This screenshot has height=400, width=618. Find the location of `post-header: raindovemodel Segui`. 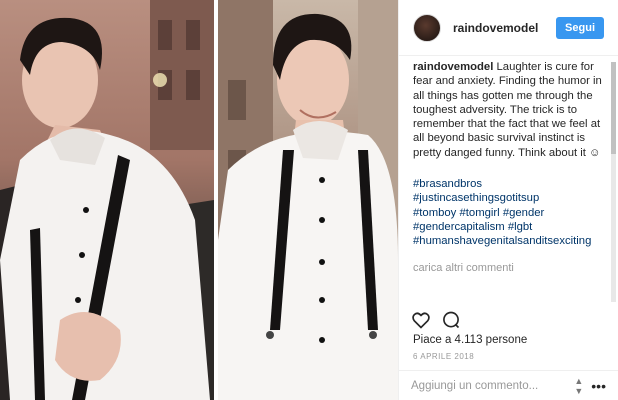

post-header: raindovemodel Segui is located at coordinates (508, 28).